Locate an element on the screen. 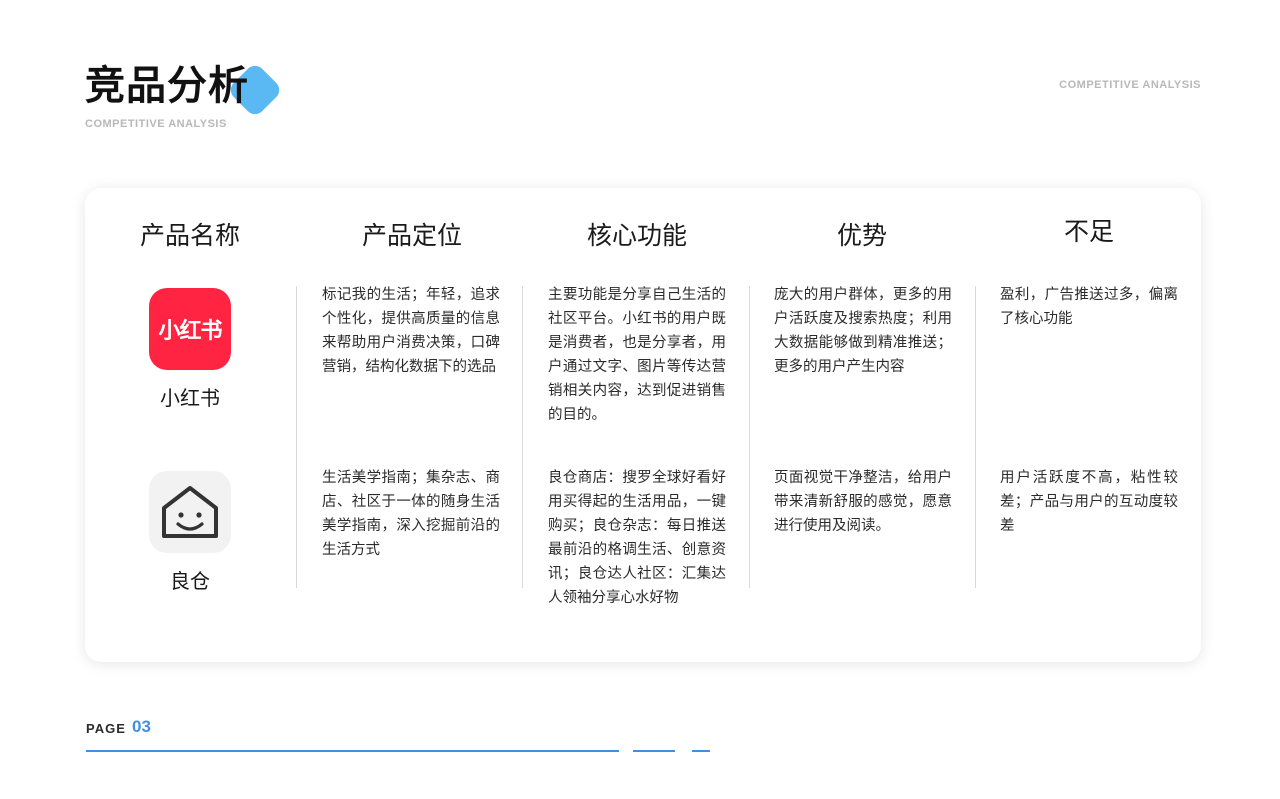  column-header-advantage: 优势 is located at coordinates (861, 235).